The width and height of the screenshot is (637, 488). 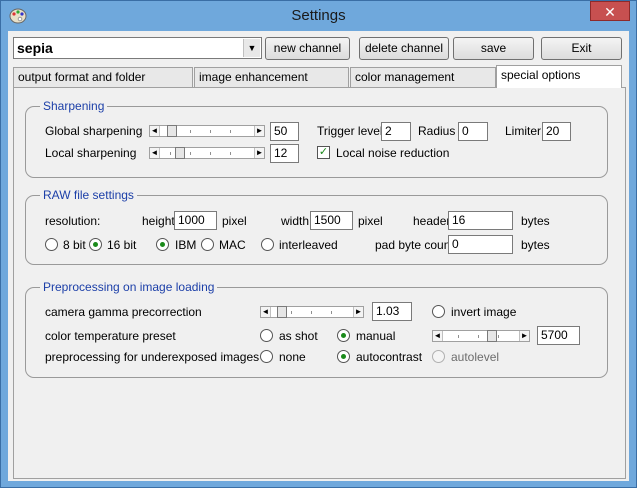 I want to click on tab-special-options: special options, so click(x=559, y=76).